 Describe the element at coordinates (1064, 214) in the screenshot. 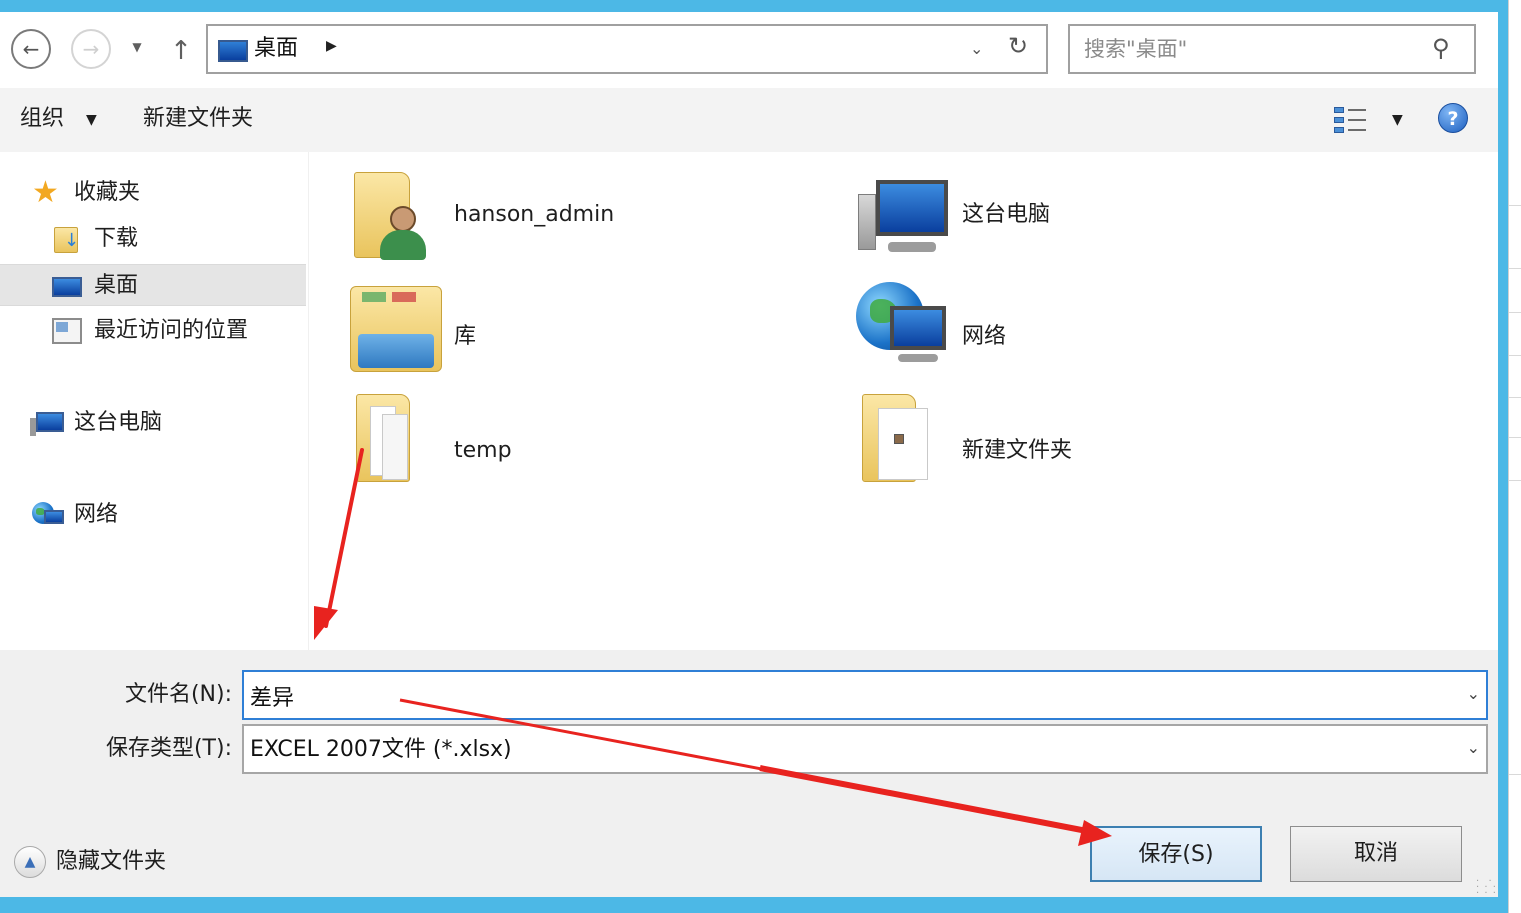

I see `list-item: 这台电脑` at that location.